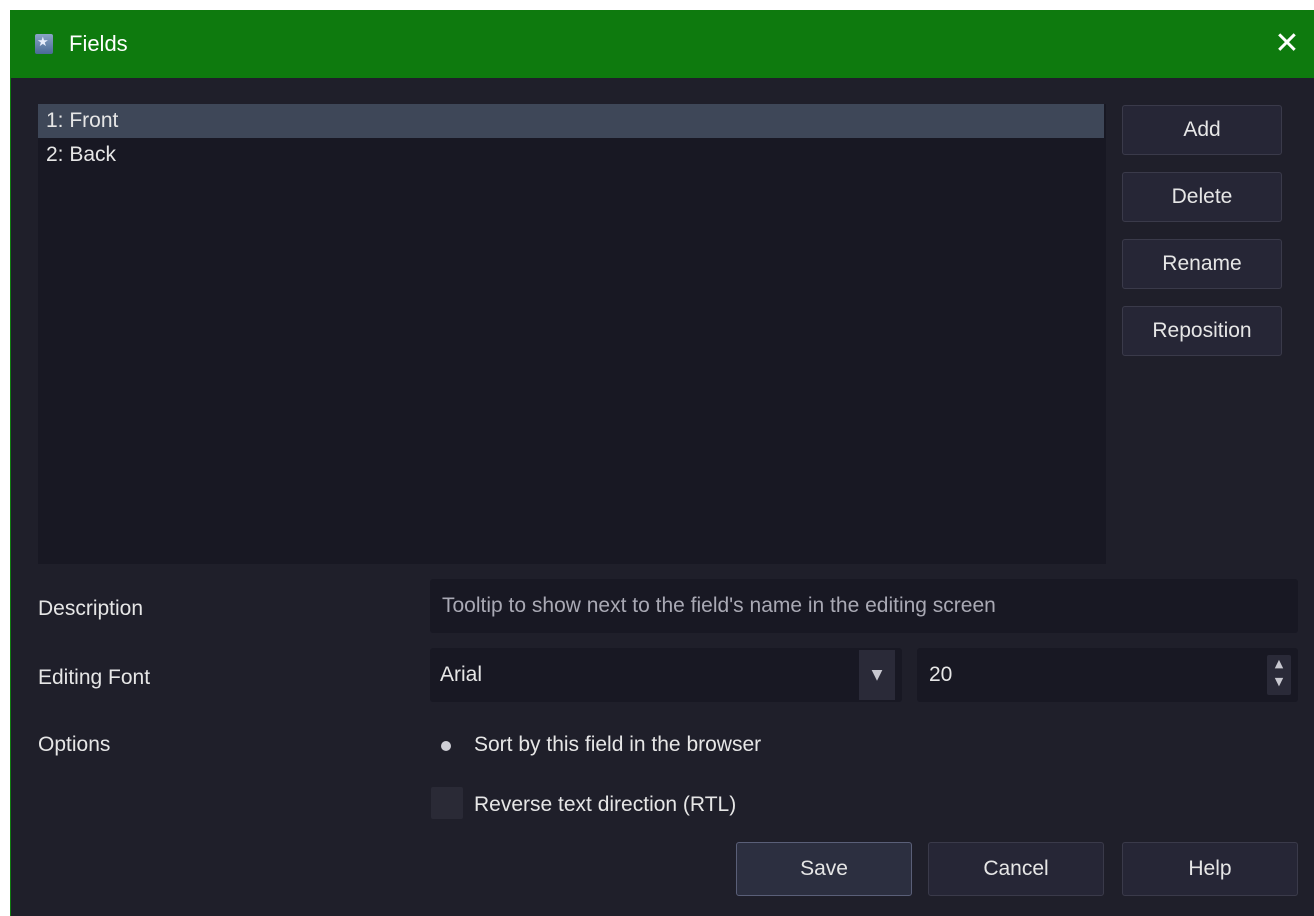 The image size is (1314, 916). Describe the element at coordinates (571, 121) in the screenshot. I see `field-list-item-front: 1: Front` at that location.